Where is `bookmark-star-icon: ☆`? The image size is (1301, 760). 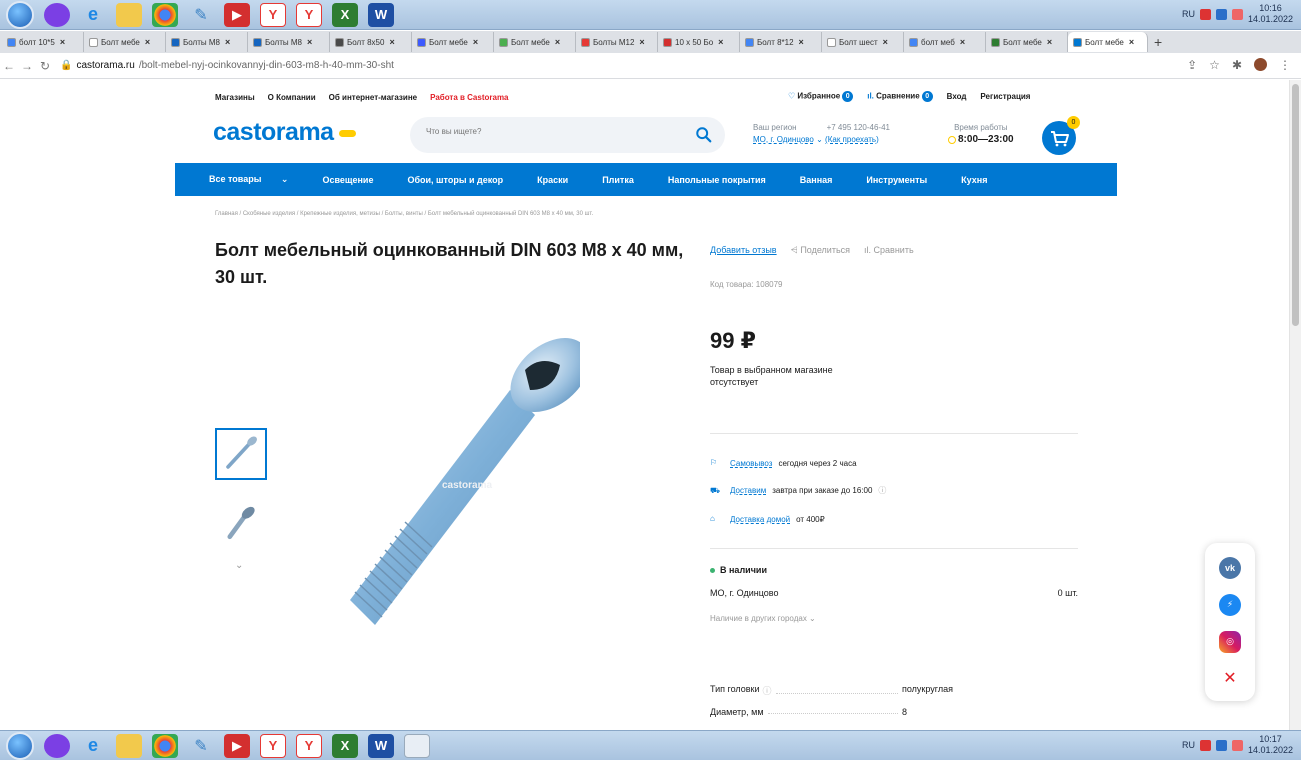 bookmark-star-icon: ☆ is located at coordinates (1214, 65).